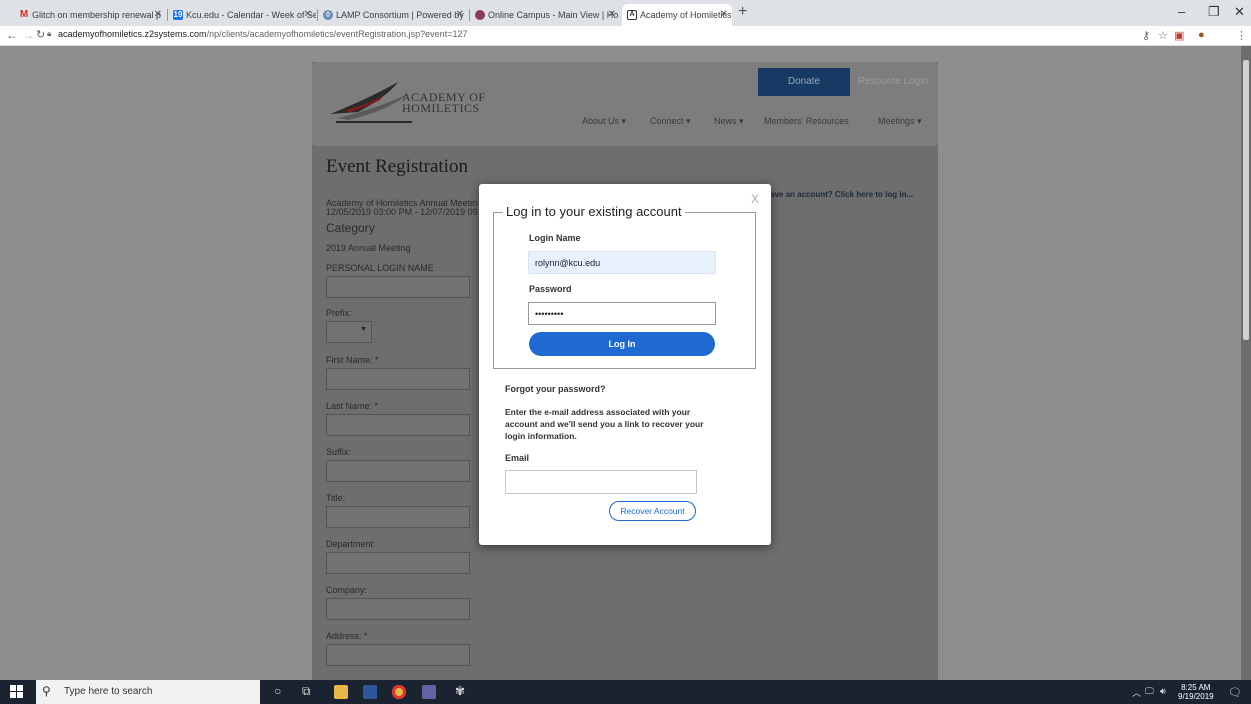 The height and width of the screenshot is (704, 1251). I want to click on system-clock: 8:25 AM 9/19/2019, so click(1196, 692).